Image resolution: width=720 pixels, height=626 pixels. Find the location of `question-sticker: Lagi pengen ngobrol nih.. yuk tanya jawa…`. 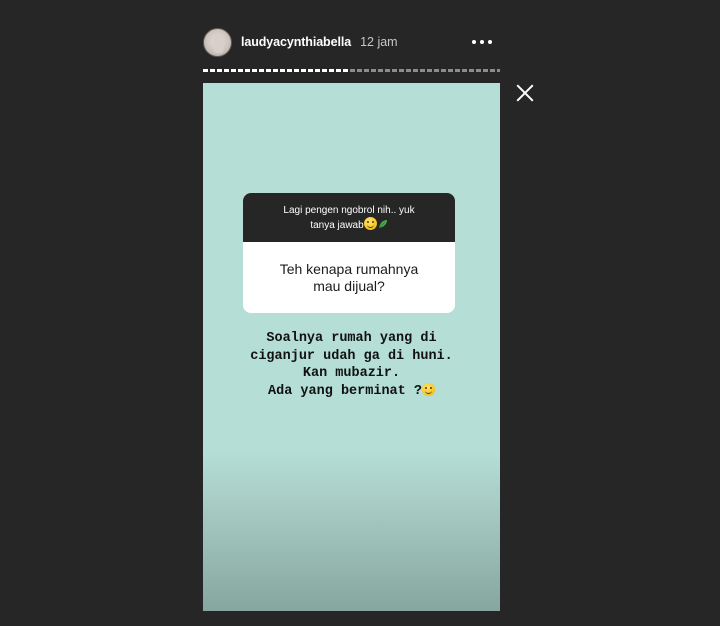

question-sticker: Lagi pengen ngobrol nih.. yuk tanya jawa… is located at coordinates (349, 253).